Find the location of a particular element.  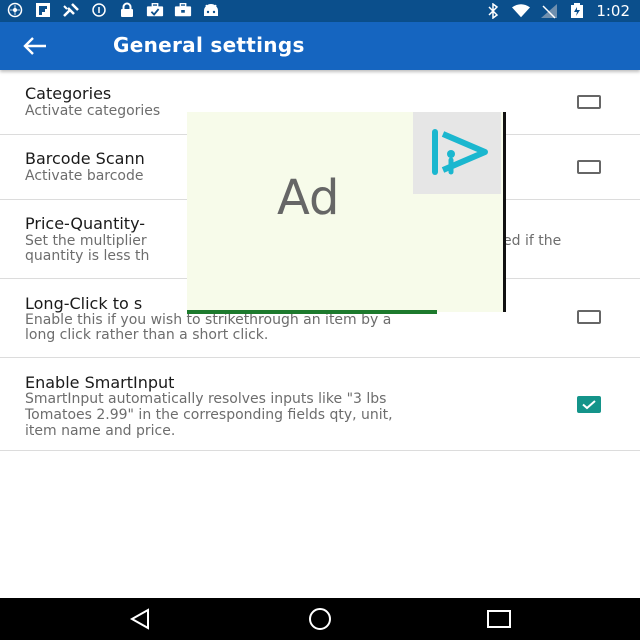

long-click-checkbox is located at coordinates (589, 317).